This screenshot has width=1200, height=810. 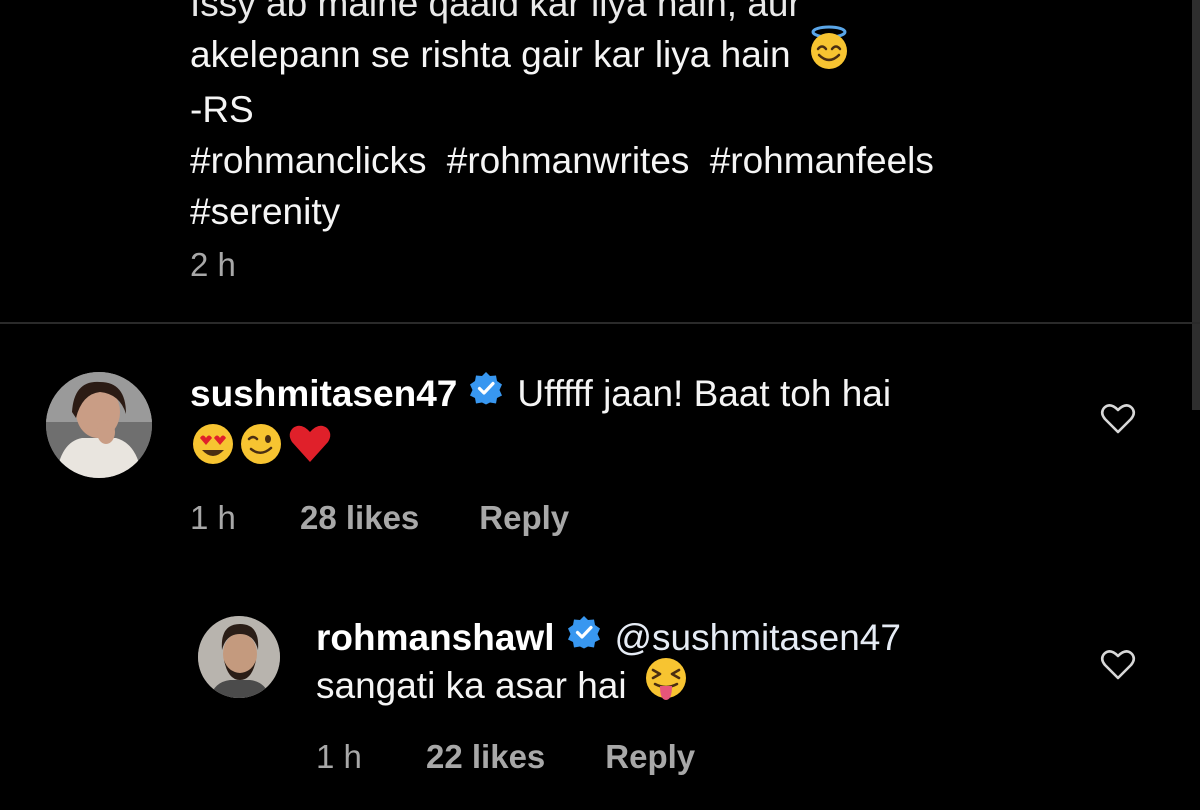 I want to click on divider, so click(x=600, y=323).